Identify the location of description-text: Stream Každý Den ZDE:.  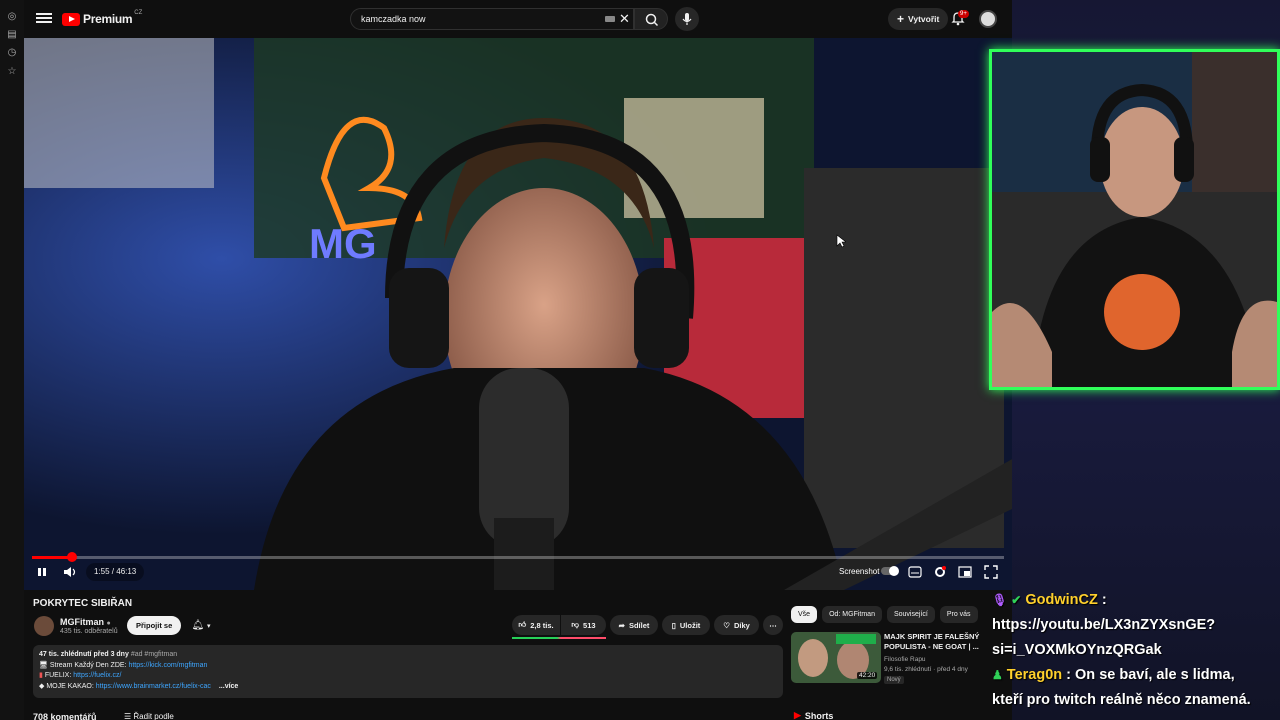
(89, 665).